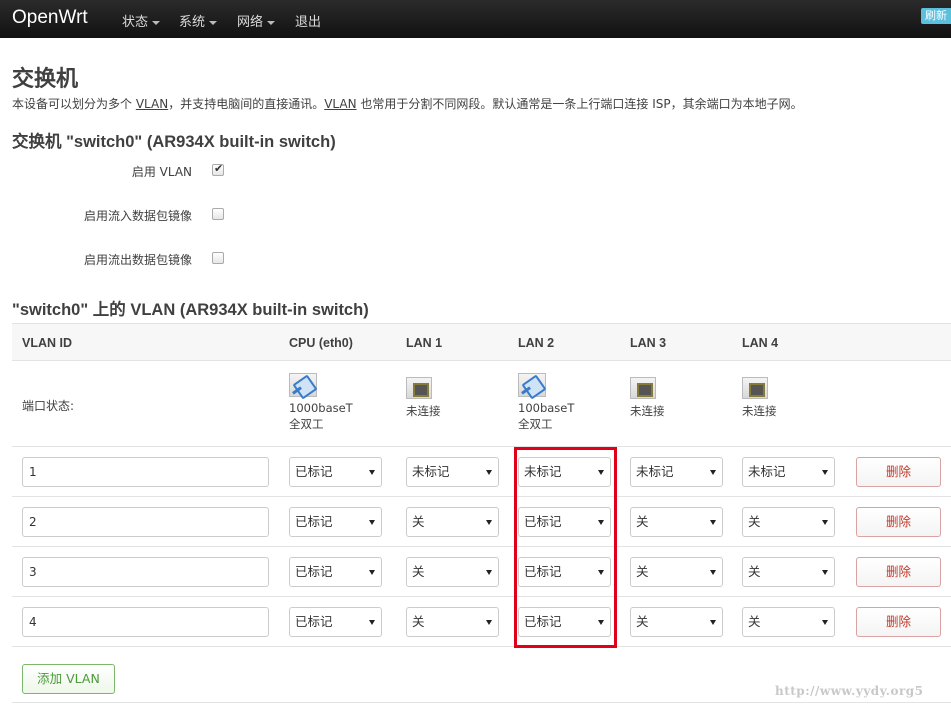 The height and width of the screenshot is (705, 951). I want to click on vlan-id-input: 1, so click(145, 472).